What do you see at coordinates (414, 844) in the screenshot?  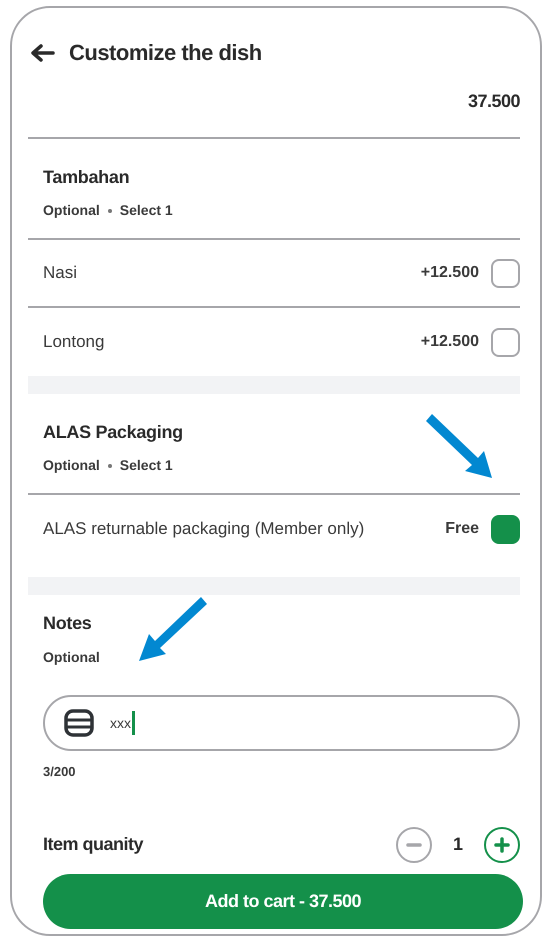 I see `minus-icon` at bounding box center [414, 844].